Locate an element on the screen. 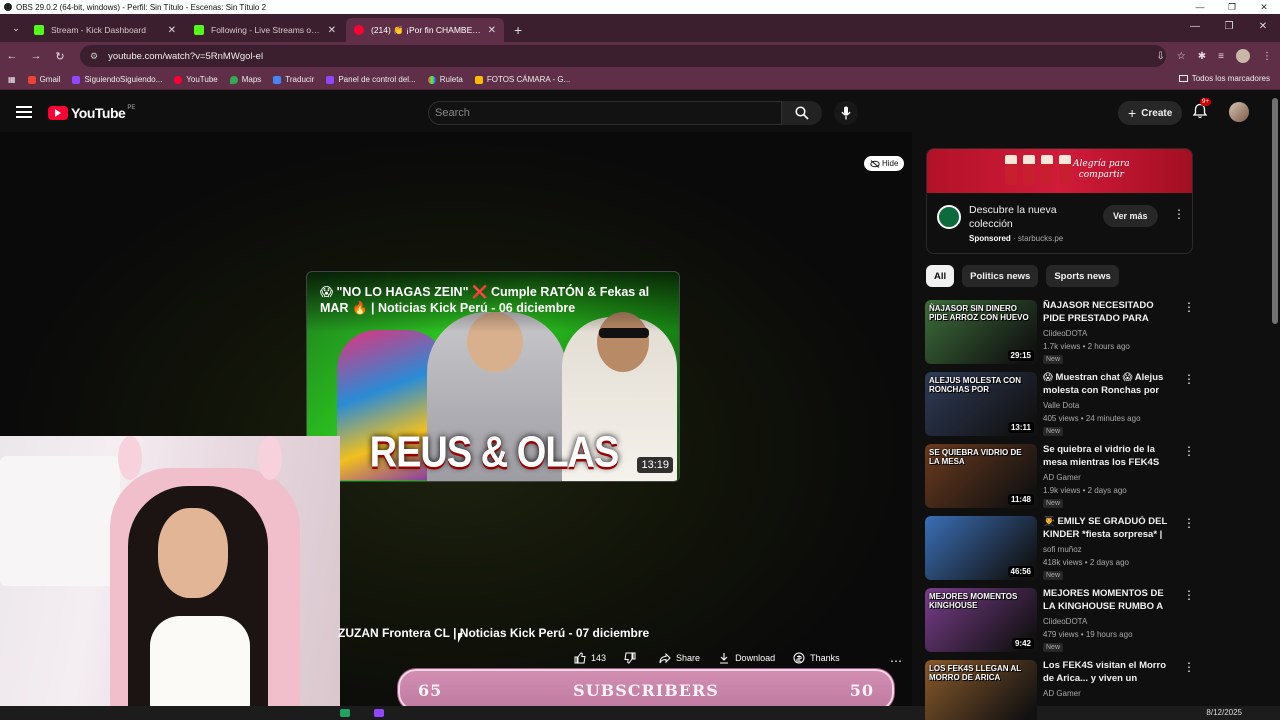  recommendation-thumbnail: SE QUIEBRA VIDRIO DE LA MESA 11:48 is located at coordinates (981, 476).